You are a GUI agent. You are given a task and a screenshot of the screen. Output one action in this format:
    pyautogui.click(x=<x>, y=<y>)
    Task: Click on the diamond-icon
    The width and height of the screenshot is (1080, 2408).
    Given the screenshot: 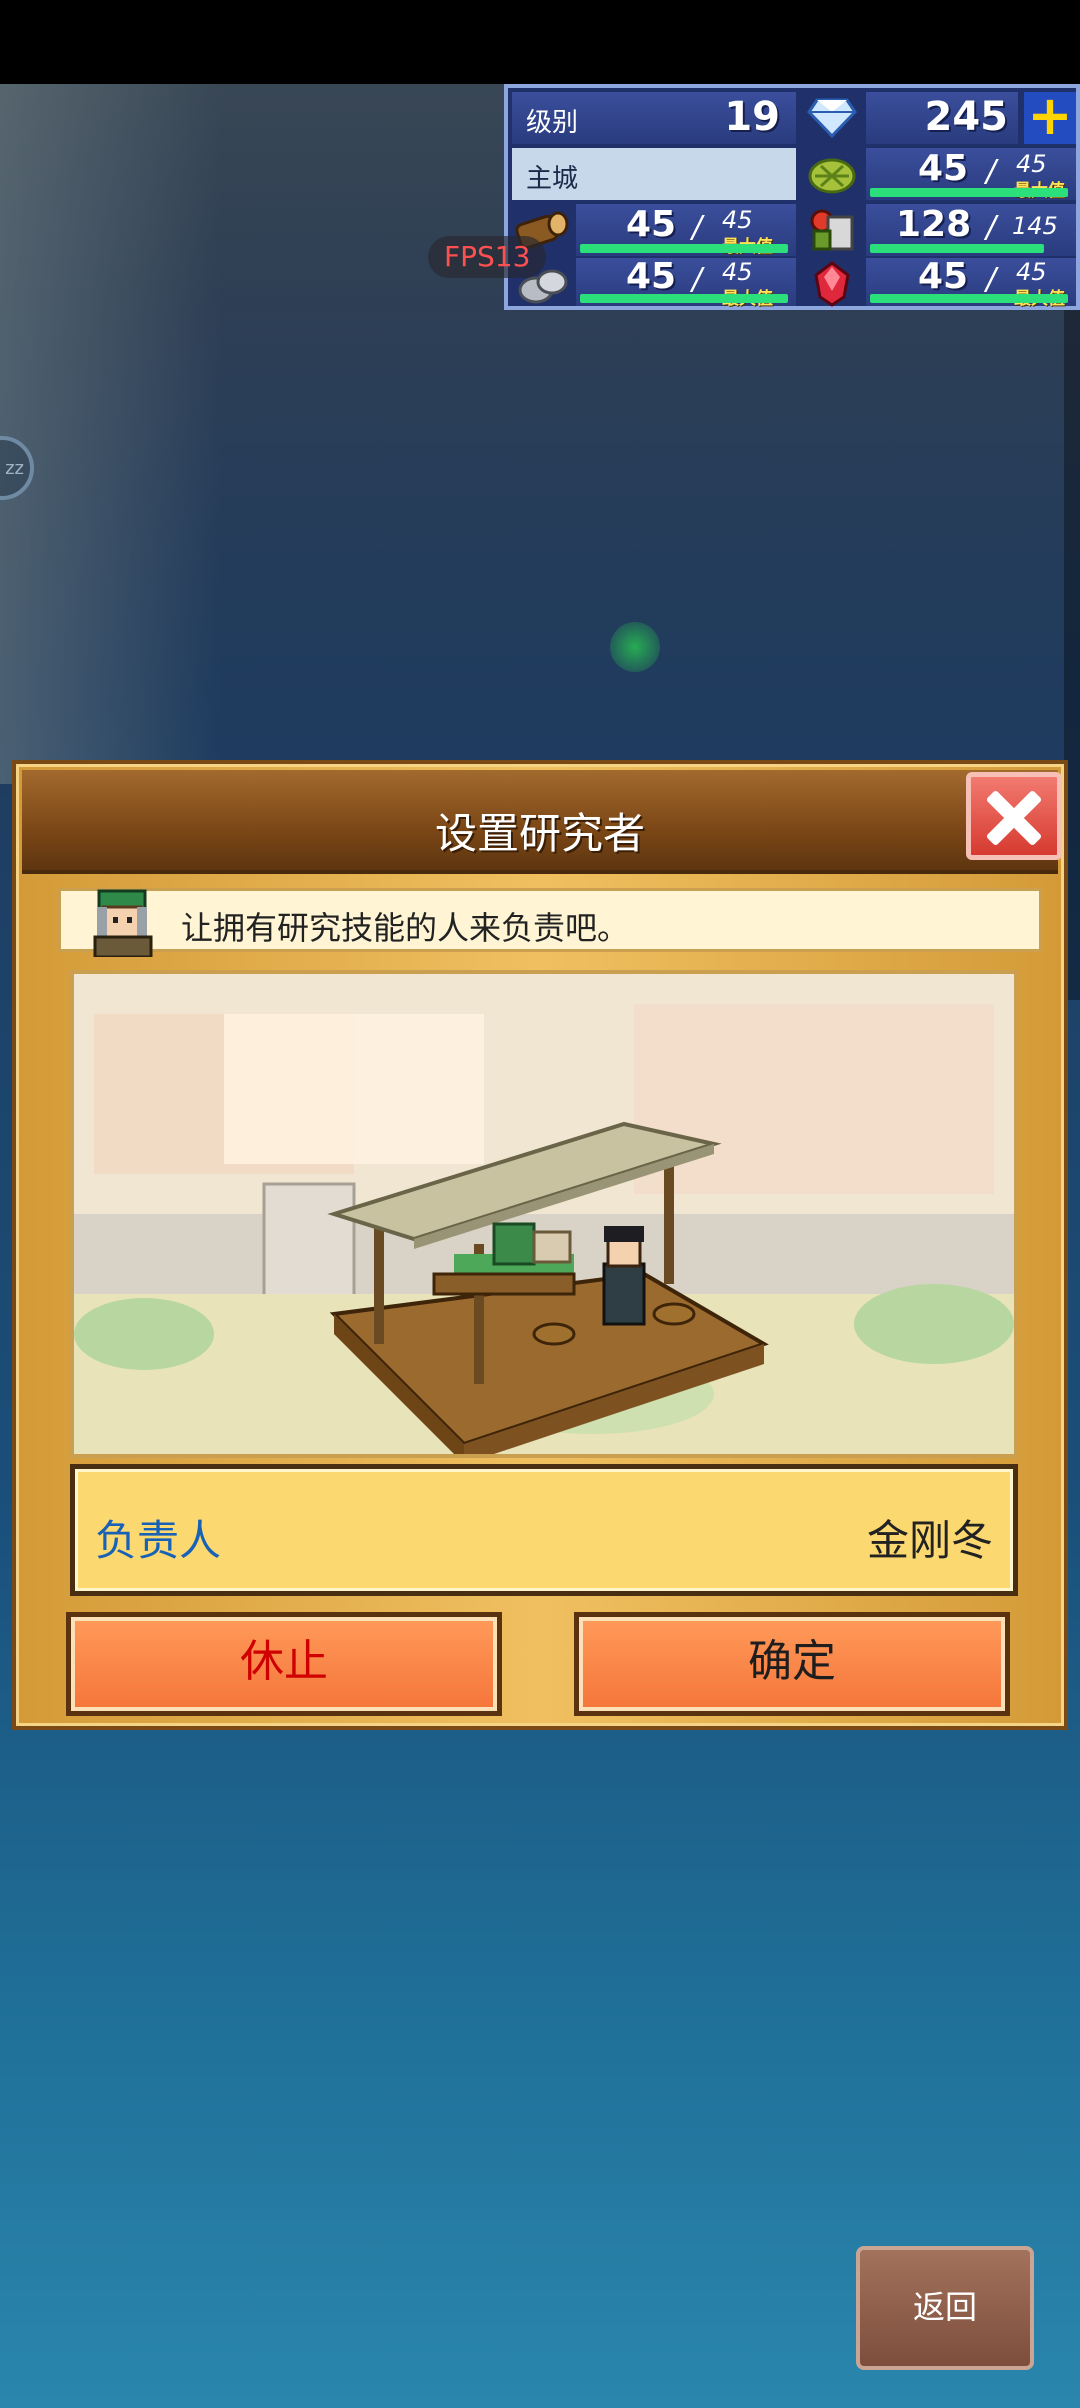 What is the action you would take?
    pyautogui.click(x=832, y=118)
    